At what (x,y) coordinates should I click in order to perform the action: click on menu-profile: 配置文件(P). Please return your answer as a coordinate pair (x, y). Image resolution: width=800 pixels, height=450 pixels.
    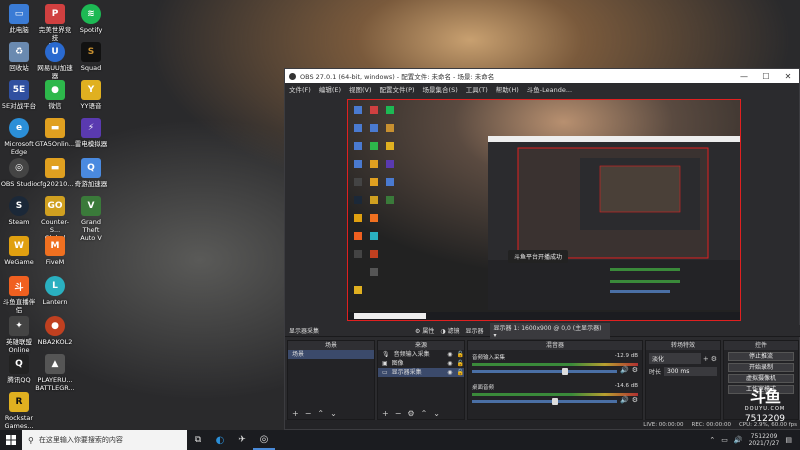
    Looking at the image, I should click on (397, 89).